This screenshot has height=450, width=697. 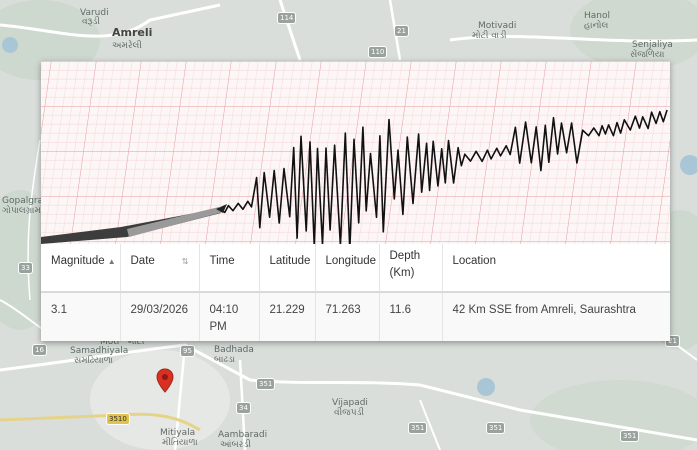 I want to click on map-label-samadhiyala: Samadhiyala, so click(x=99, y=351).